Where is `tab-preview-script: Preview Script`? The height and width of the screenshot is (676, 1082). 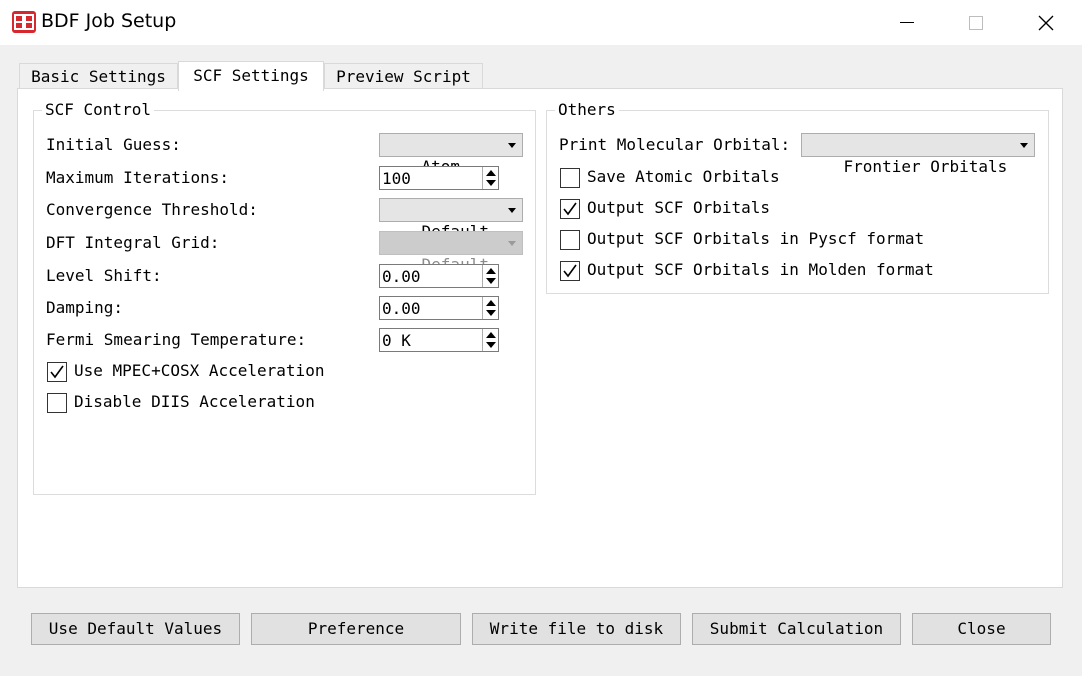 tab-preview-script: Preview Script is located at coordinates (403, 76).